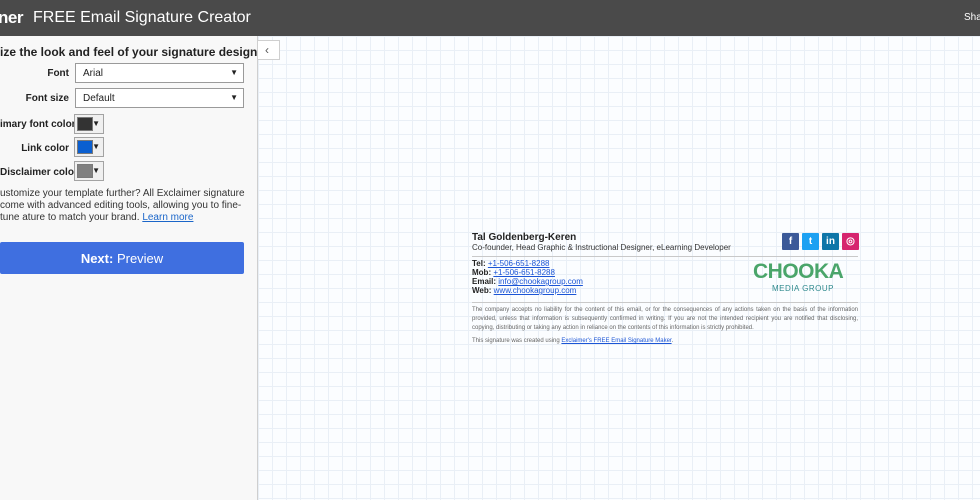 The width and height of the screenshot is (980, 500). Describe the element at coordinates (38, 124) in the screenshot. I see `primary-font-color-label: imary font color` at that location.